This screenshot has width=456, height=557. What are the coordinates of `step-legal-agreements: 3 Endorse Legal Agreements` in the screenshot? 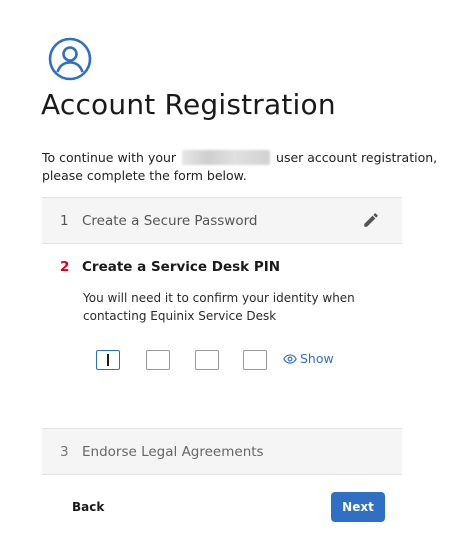 It's located at (222, 451).